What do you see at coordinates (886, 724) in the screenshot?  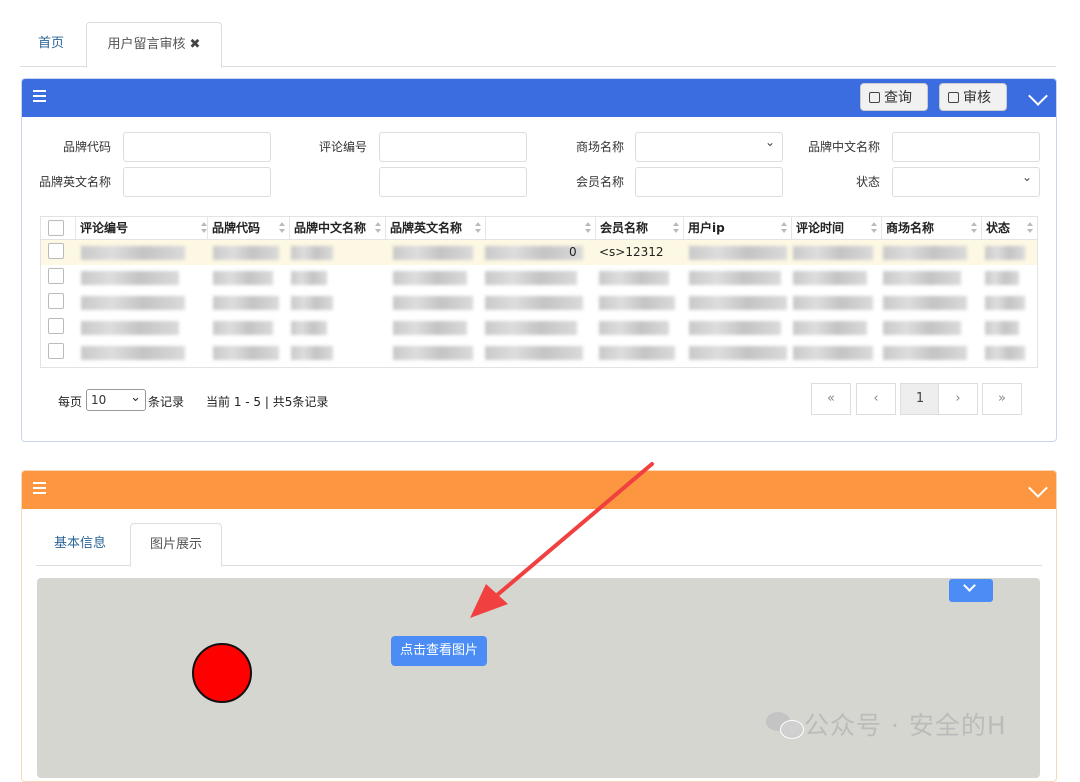 I see `watermark: 公众号 · 安全的H` at bounding box center [886, 724].